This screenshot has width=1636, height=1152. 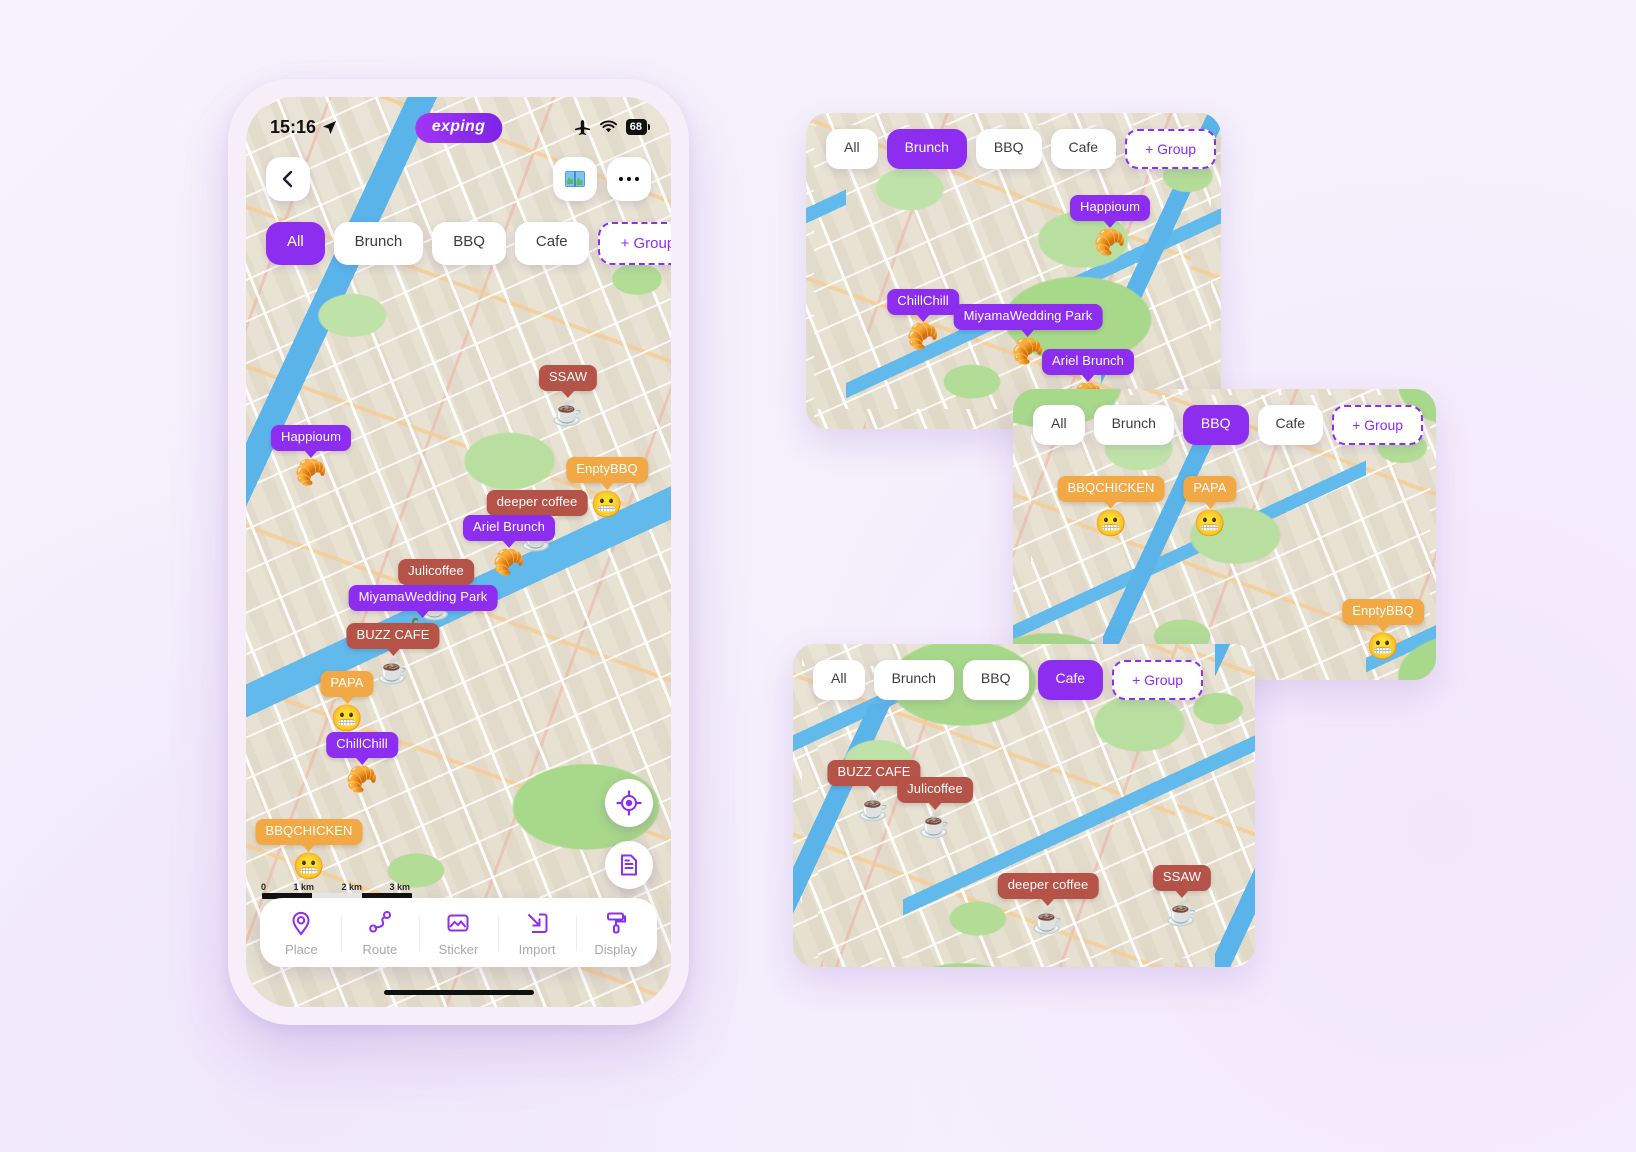 I want to click on atlas-button, so click(x=575, y=179).